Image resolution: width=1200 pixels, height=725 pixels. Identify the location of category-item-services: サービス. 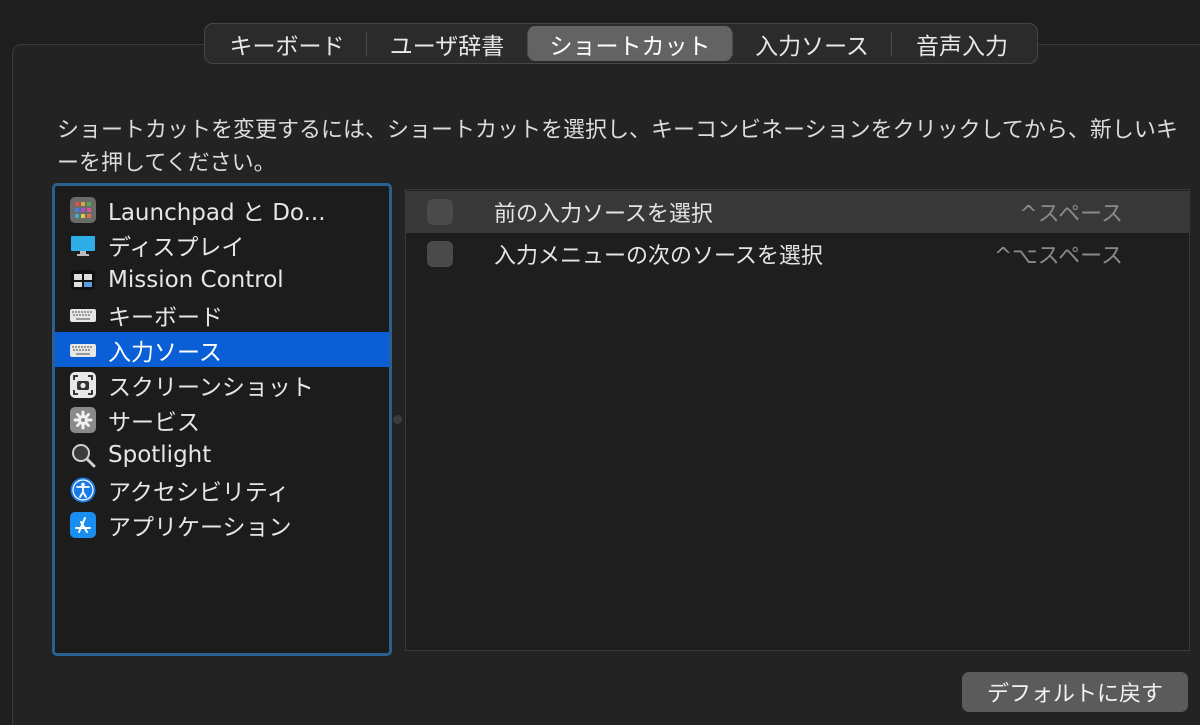
(222, 419).